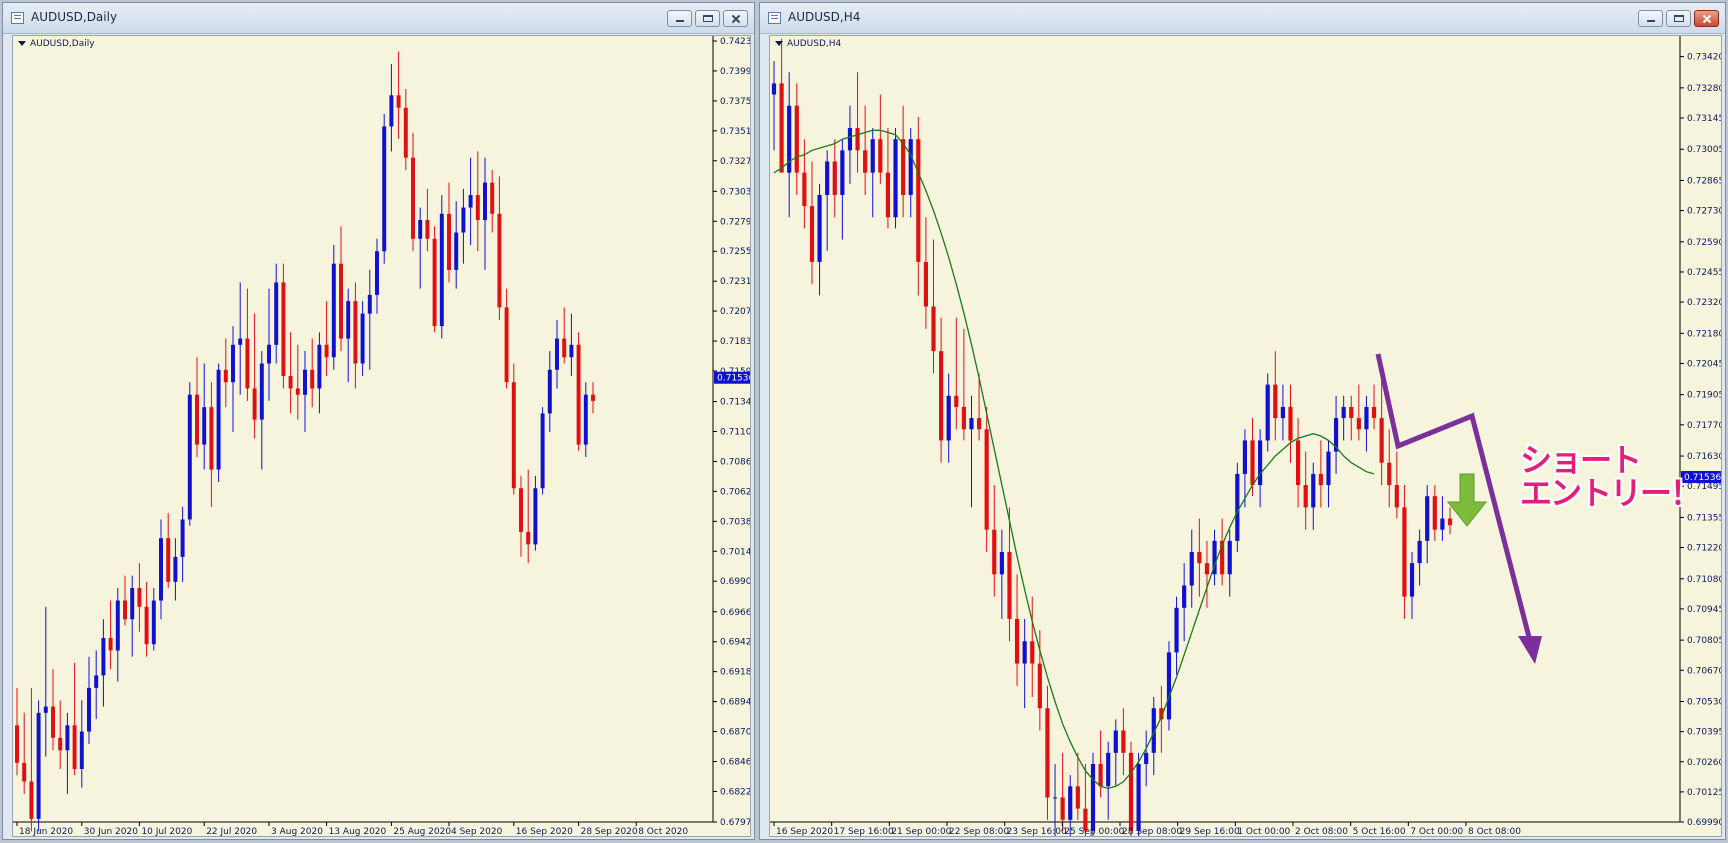 The image size is (1728, 843). What do you see at coordinates (808, 44) in the screenshot?
I see `chart-symbol-label: AUDUSD,H4` at bounding box center [808, 44].